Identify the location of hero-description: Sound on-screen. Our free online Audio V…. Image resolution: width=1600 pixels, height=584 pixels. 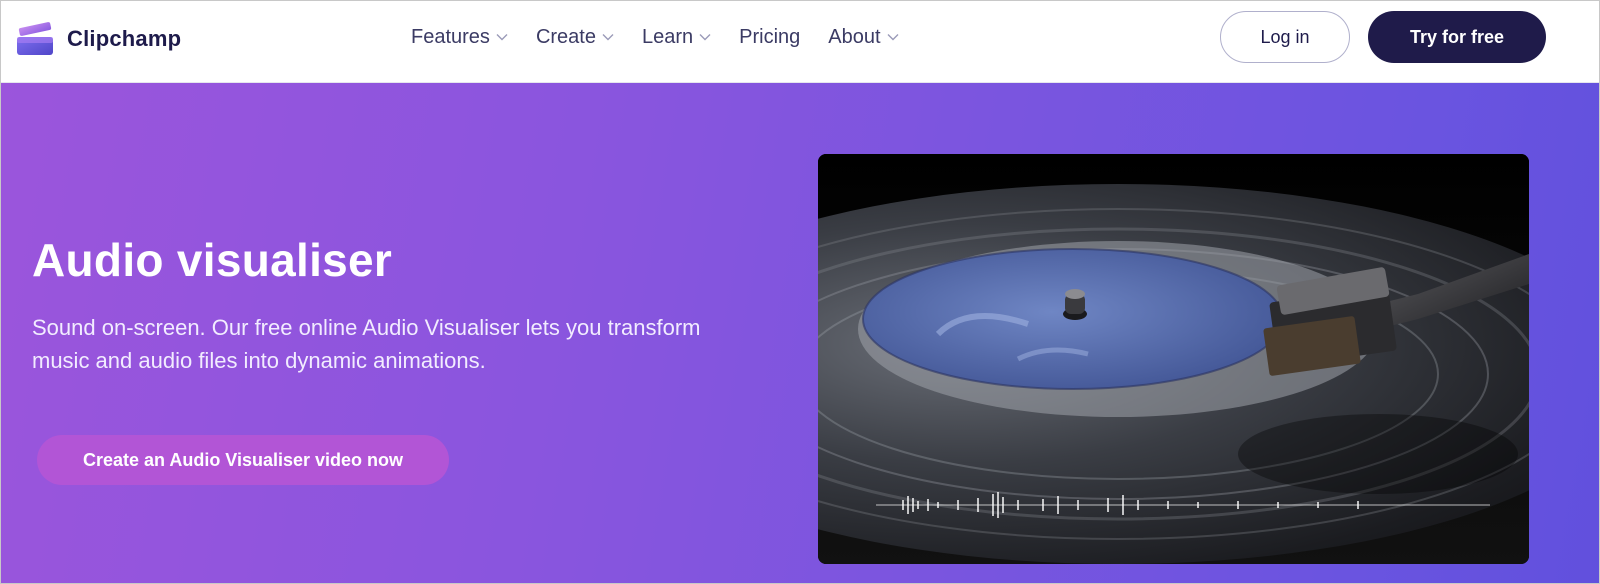
(366, 344).